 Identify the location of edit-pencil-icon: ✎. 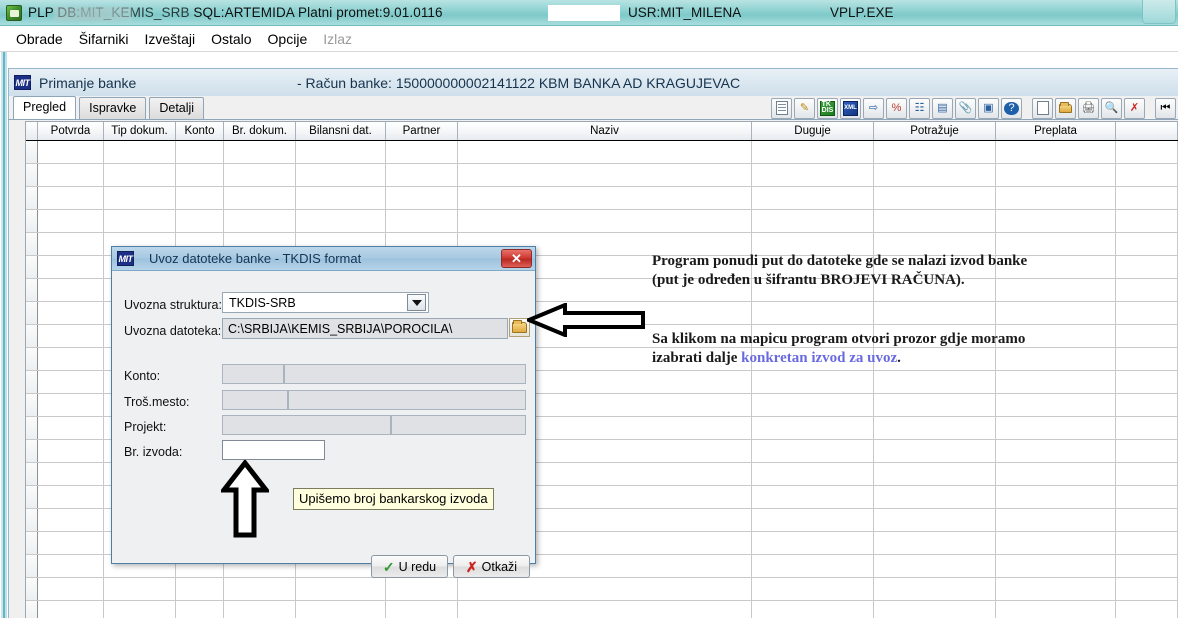
(804, 108).